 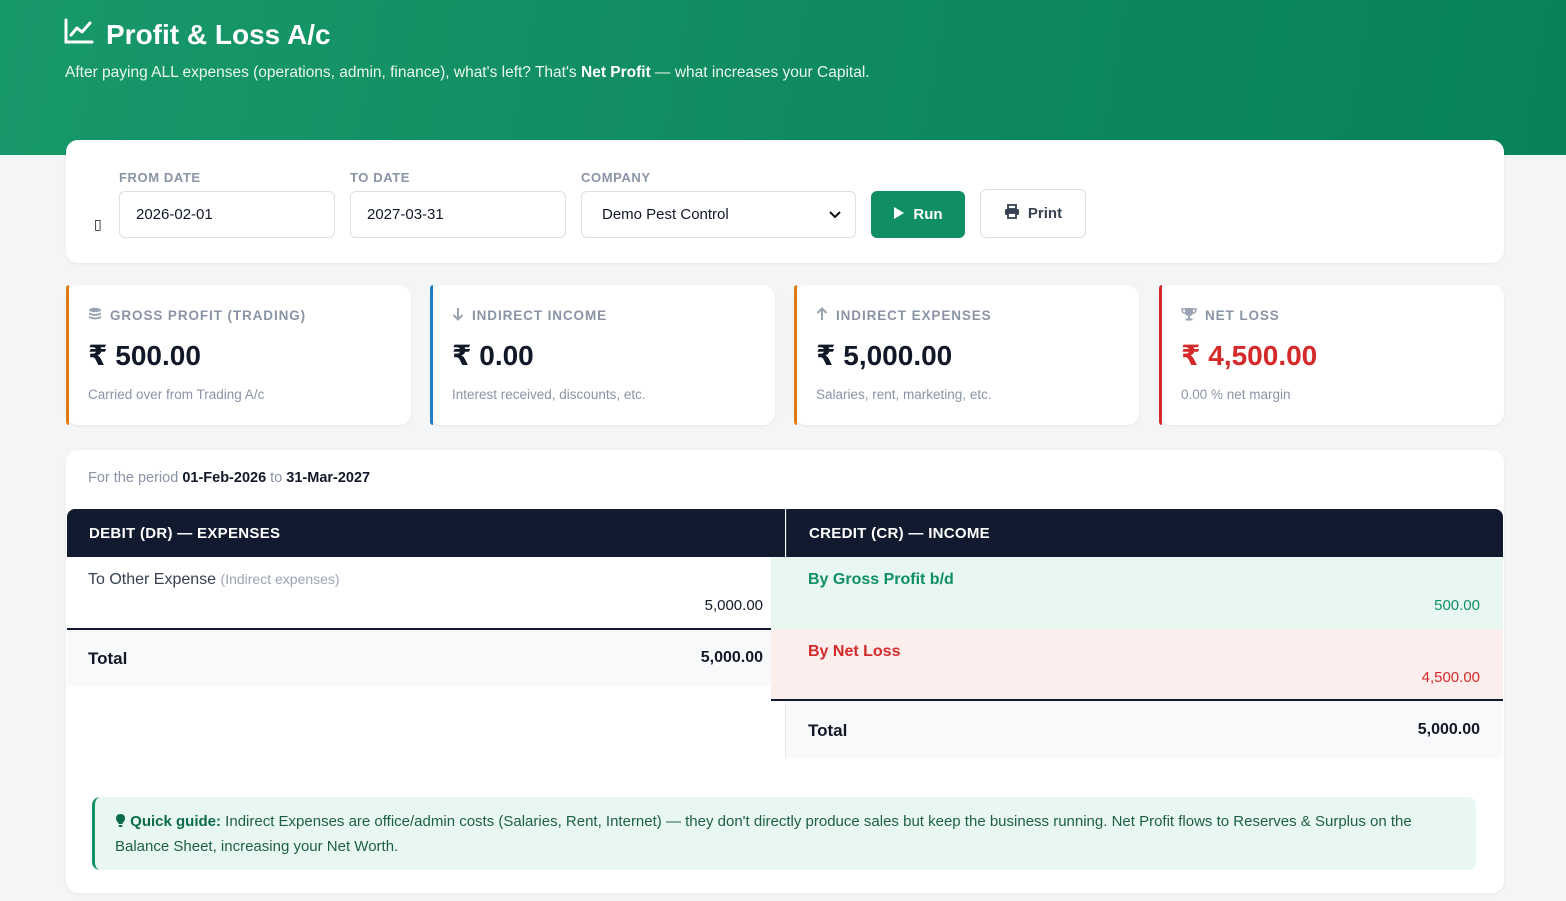 I want to click on period-from: 01-Feb-2026, so click(x=224, y=478).